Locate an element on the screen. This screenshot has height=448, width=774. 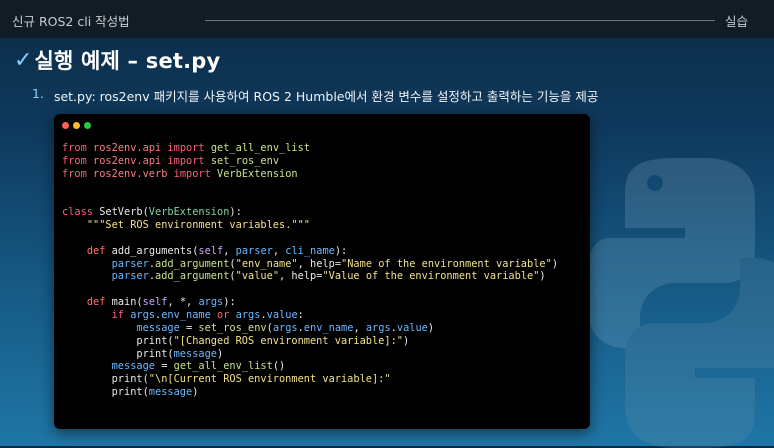
code-line: from ros2env.api import get_all_env_list is located at coordinates (310, 148).